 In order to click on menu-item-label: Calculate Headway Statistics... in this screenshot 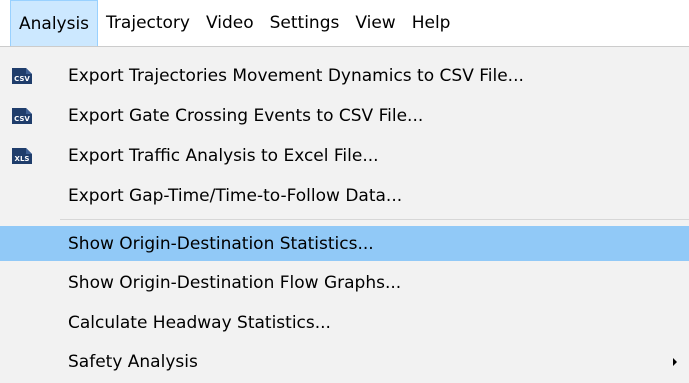, I will do `click(199, 322)`.